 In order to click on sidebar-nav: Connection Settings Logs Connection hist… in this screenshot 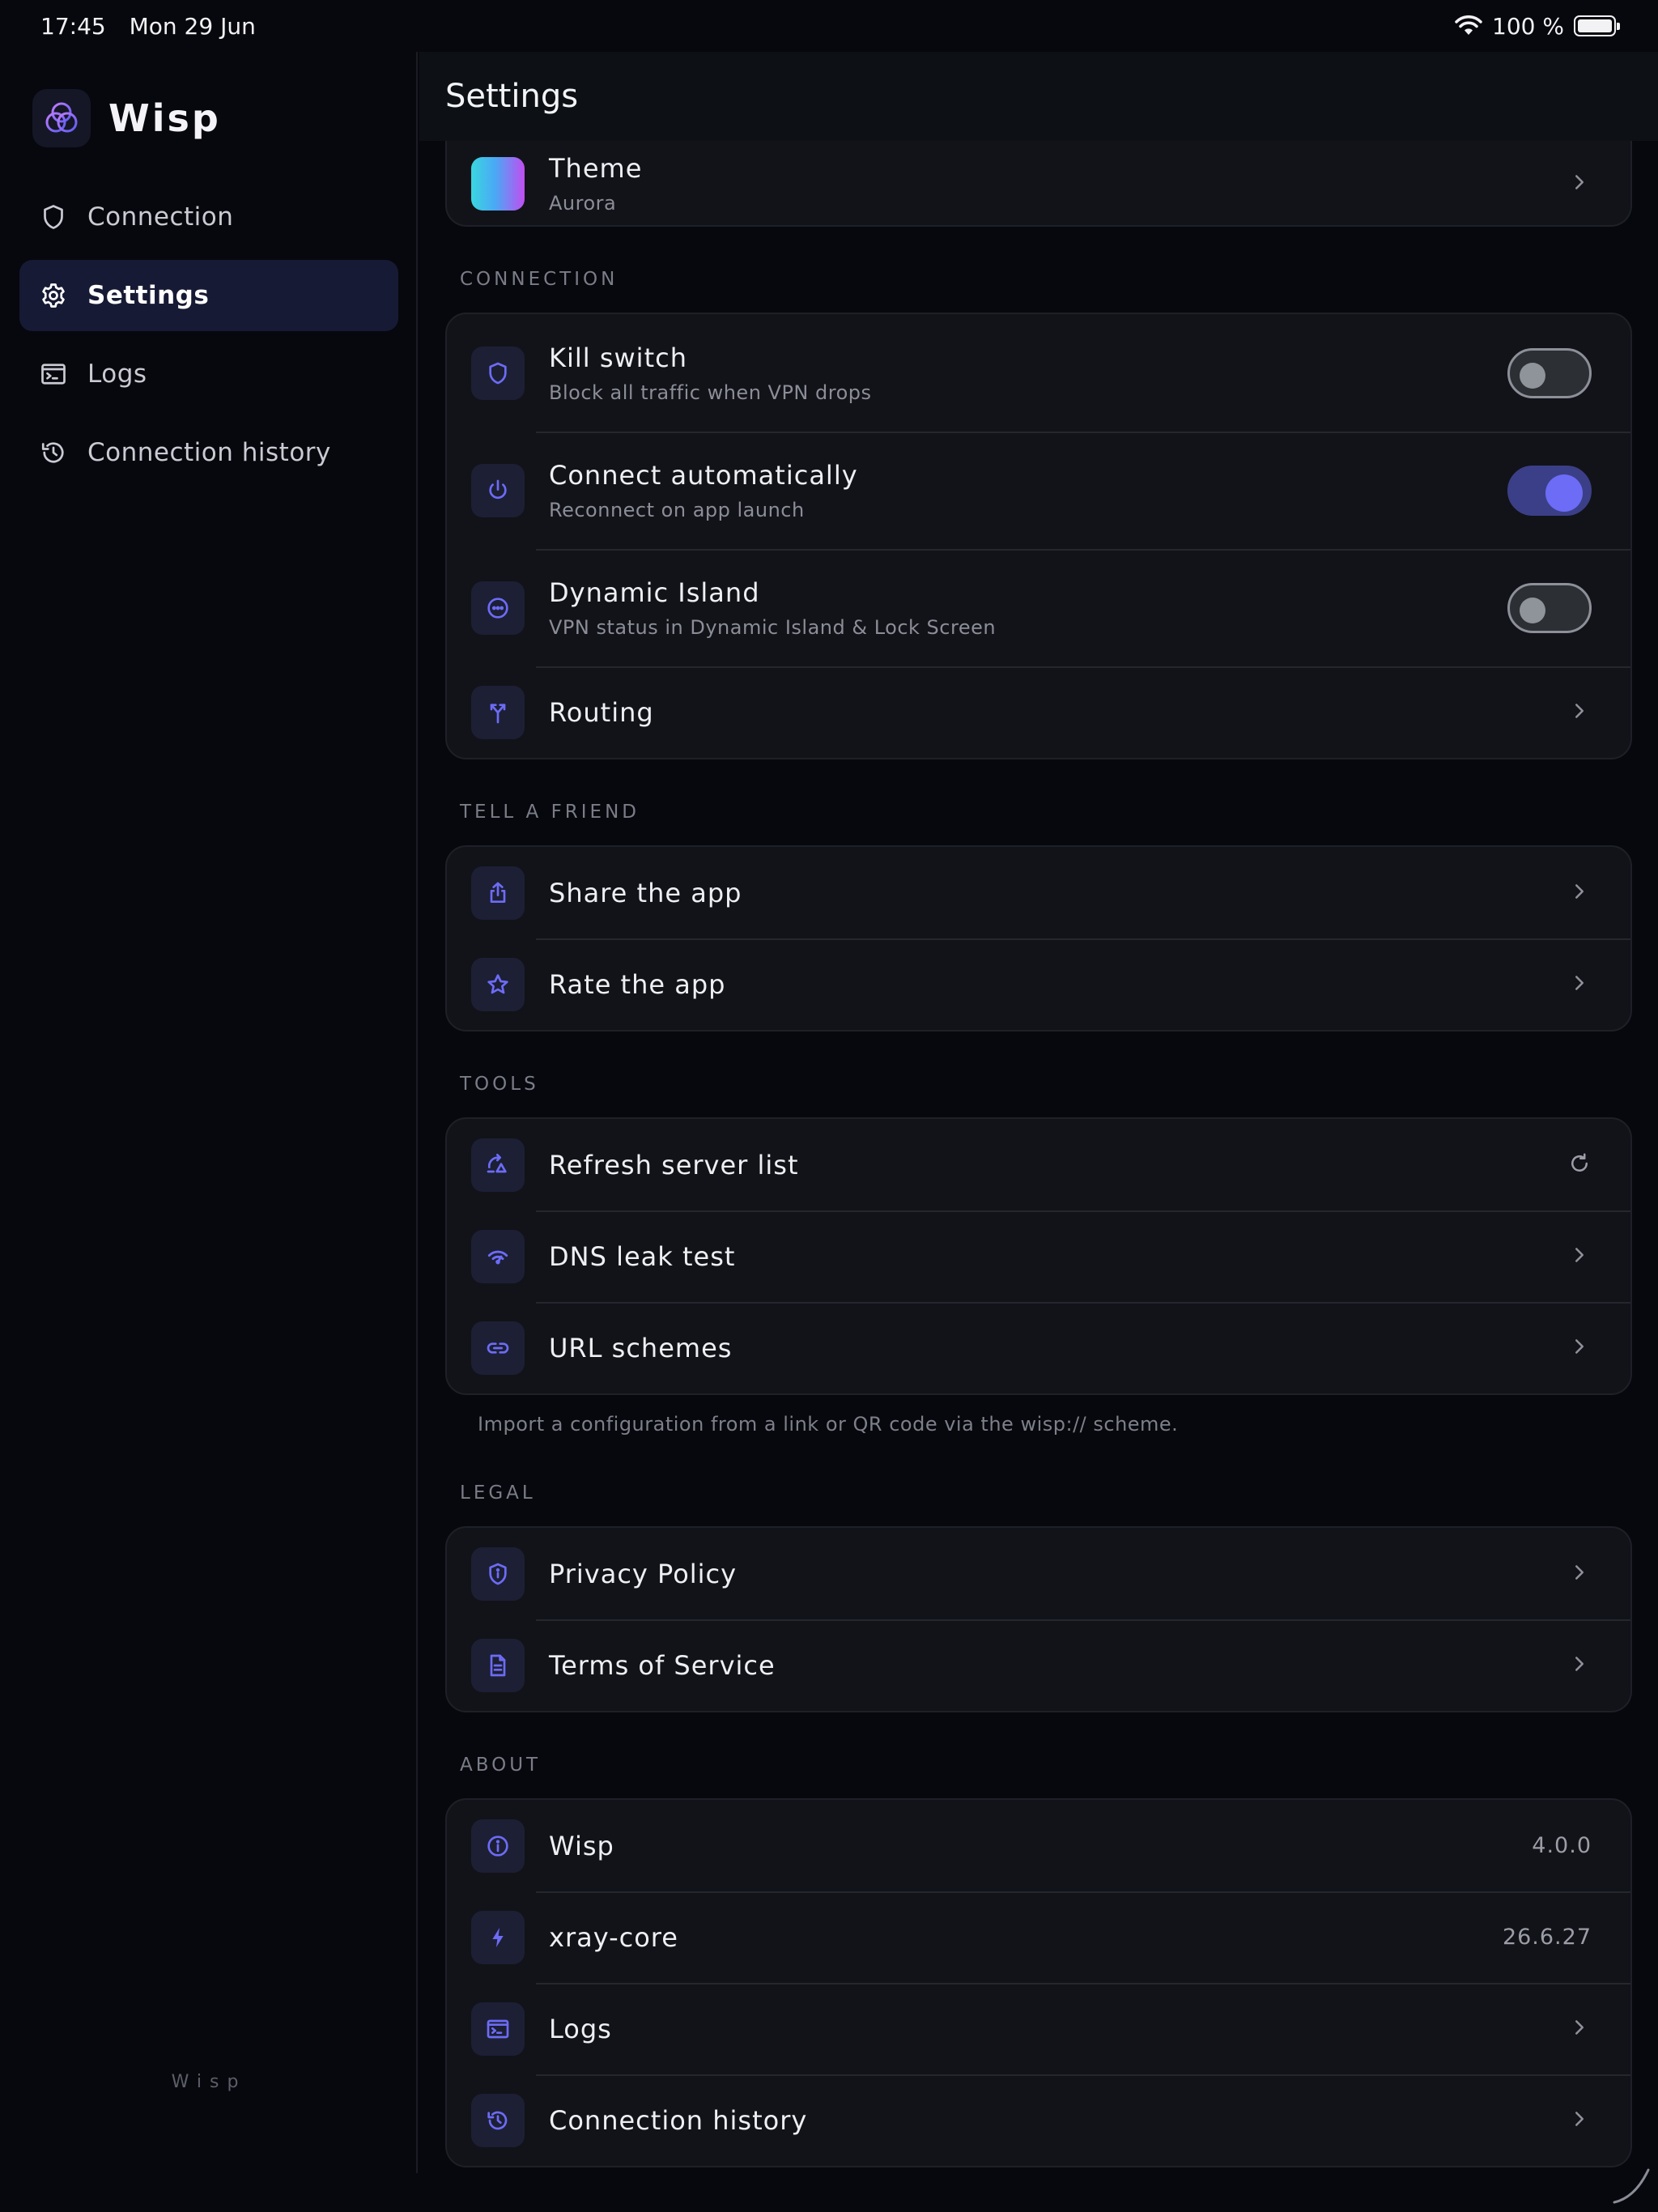, I will do `click(208, 339)`.